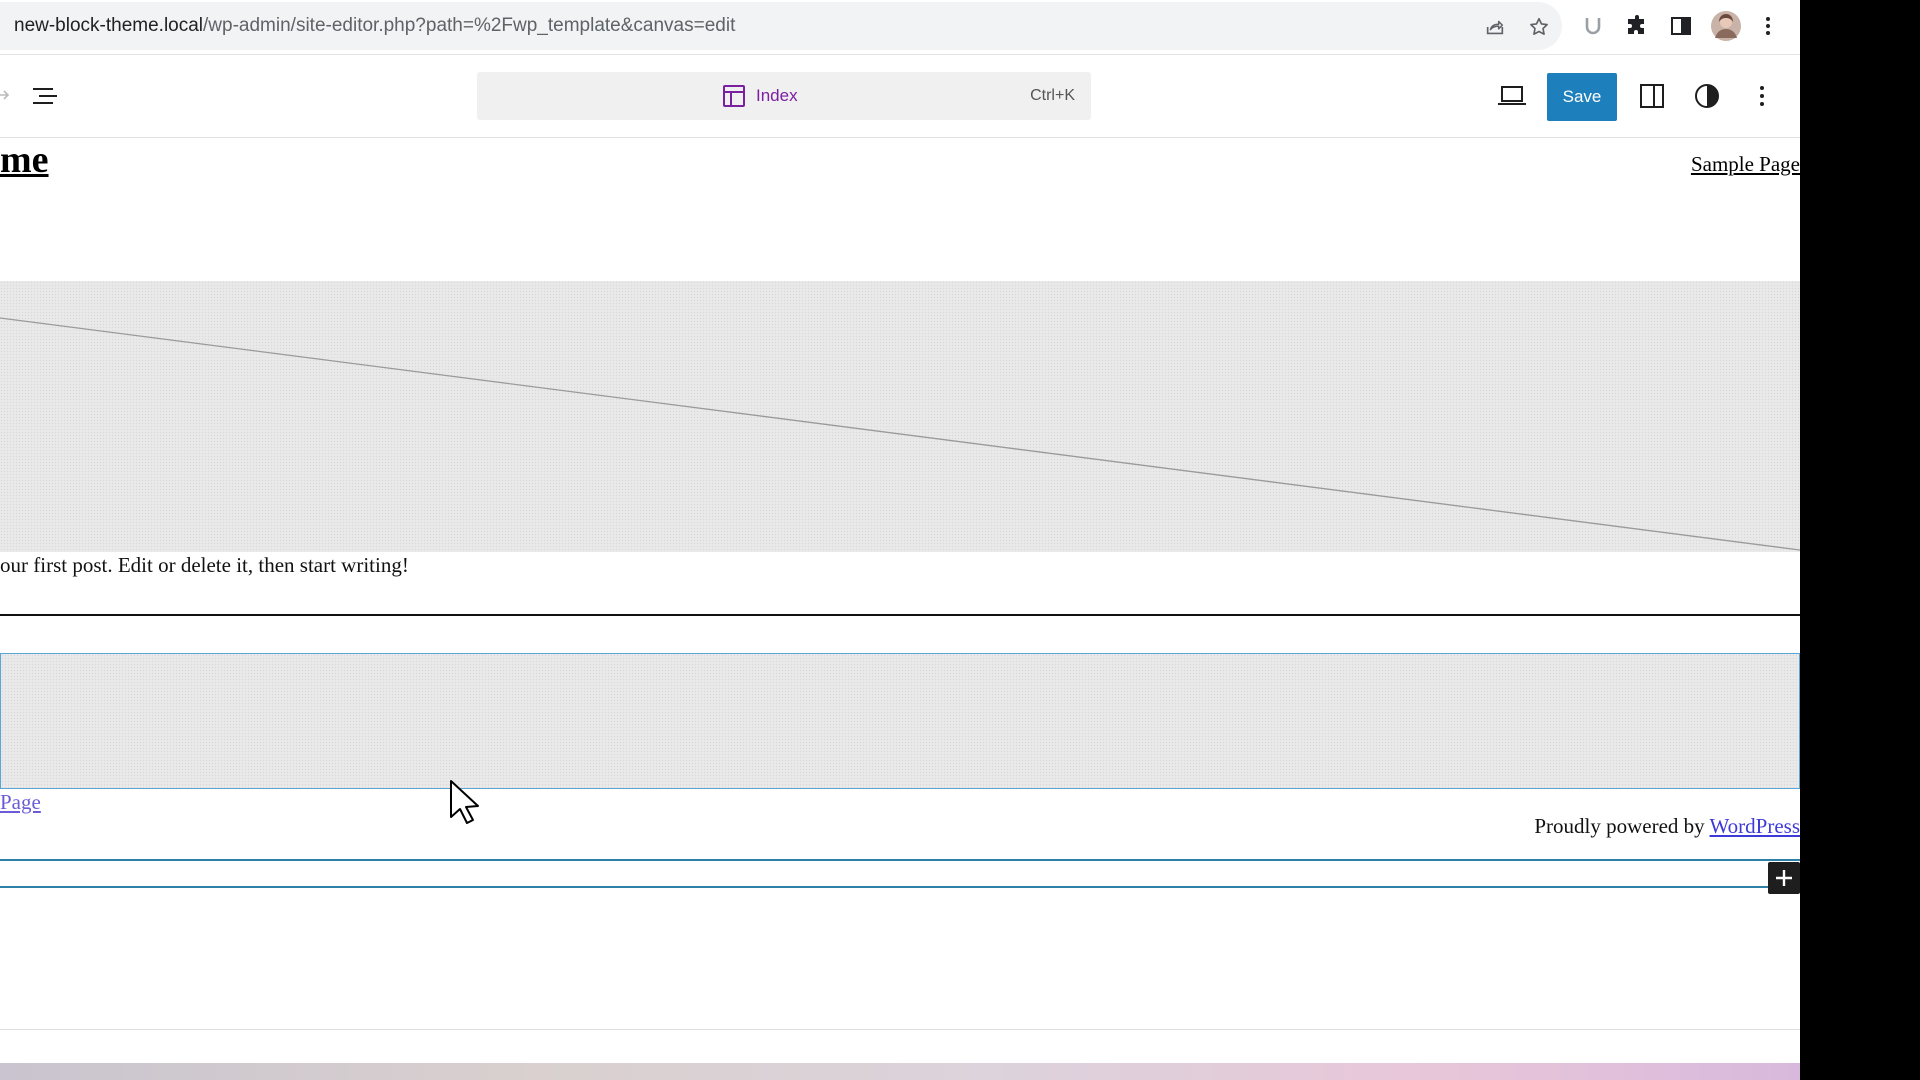 The image size is (1920, 1080). I want to click on page-link: Page, so click(20, 802).